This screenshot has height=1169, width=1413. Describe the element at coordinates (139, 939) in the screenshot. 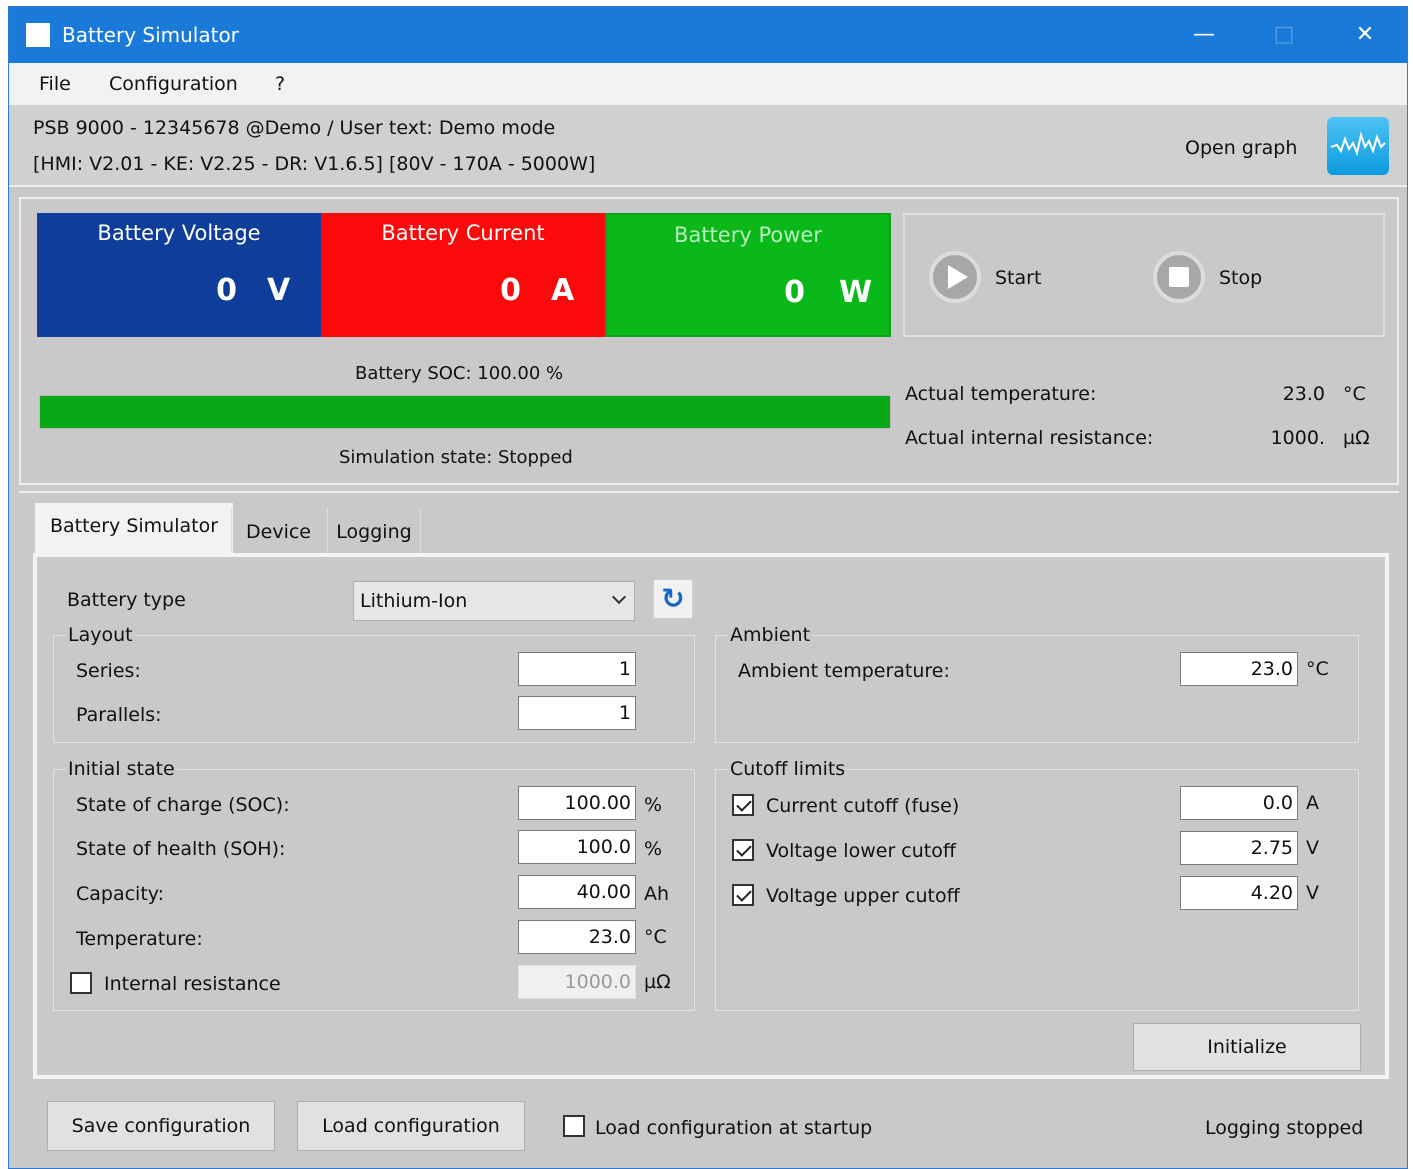

I see `temperature-label: Temperature:` at that location.